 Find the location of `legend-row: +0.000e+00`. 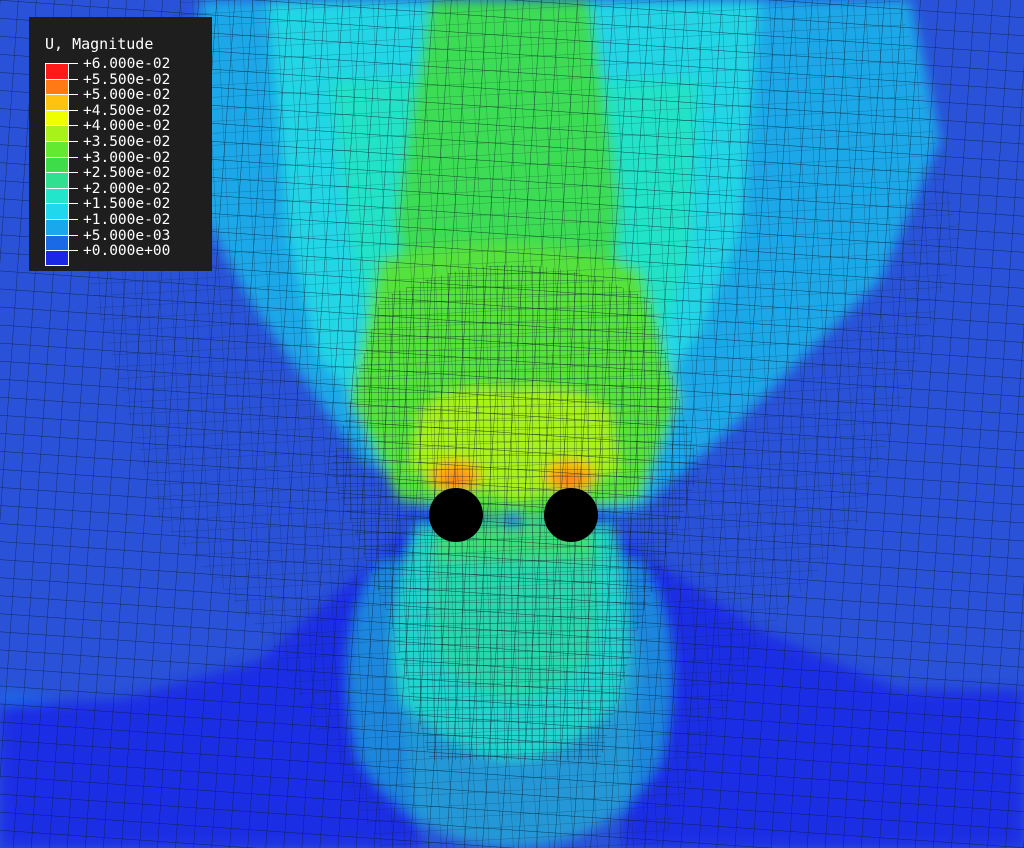

legend-row: +0.000e+00 is located at coordinates (125, 254).